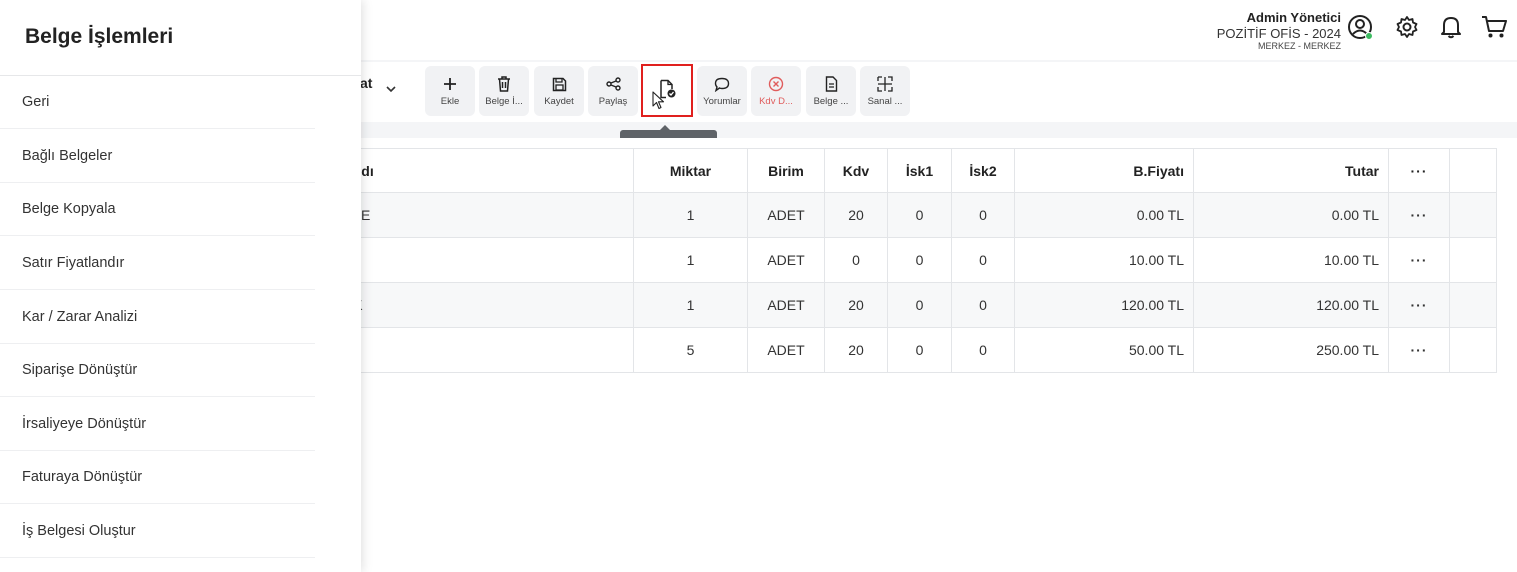  What do you see at coordinates (1291, 350) in the screenshot?
I see `cell-total: 250.00 TL` at bounding box center [1291, 350].